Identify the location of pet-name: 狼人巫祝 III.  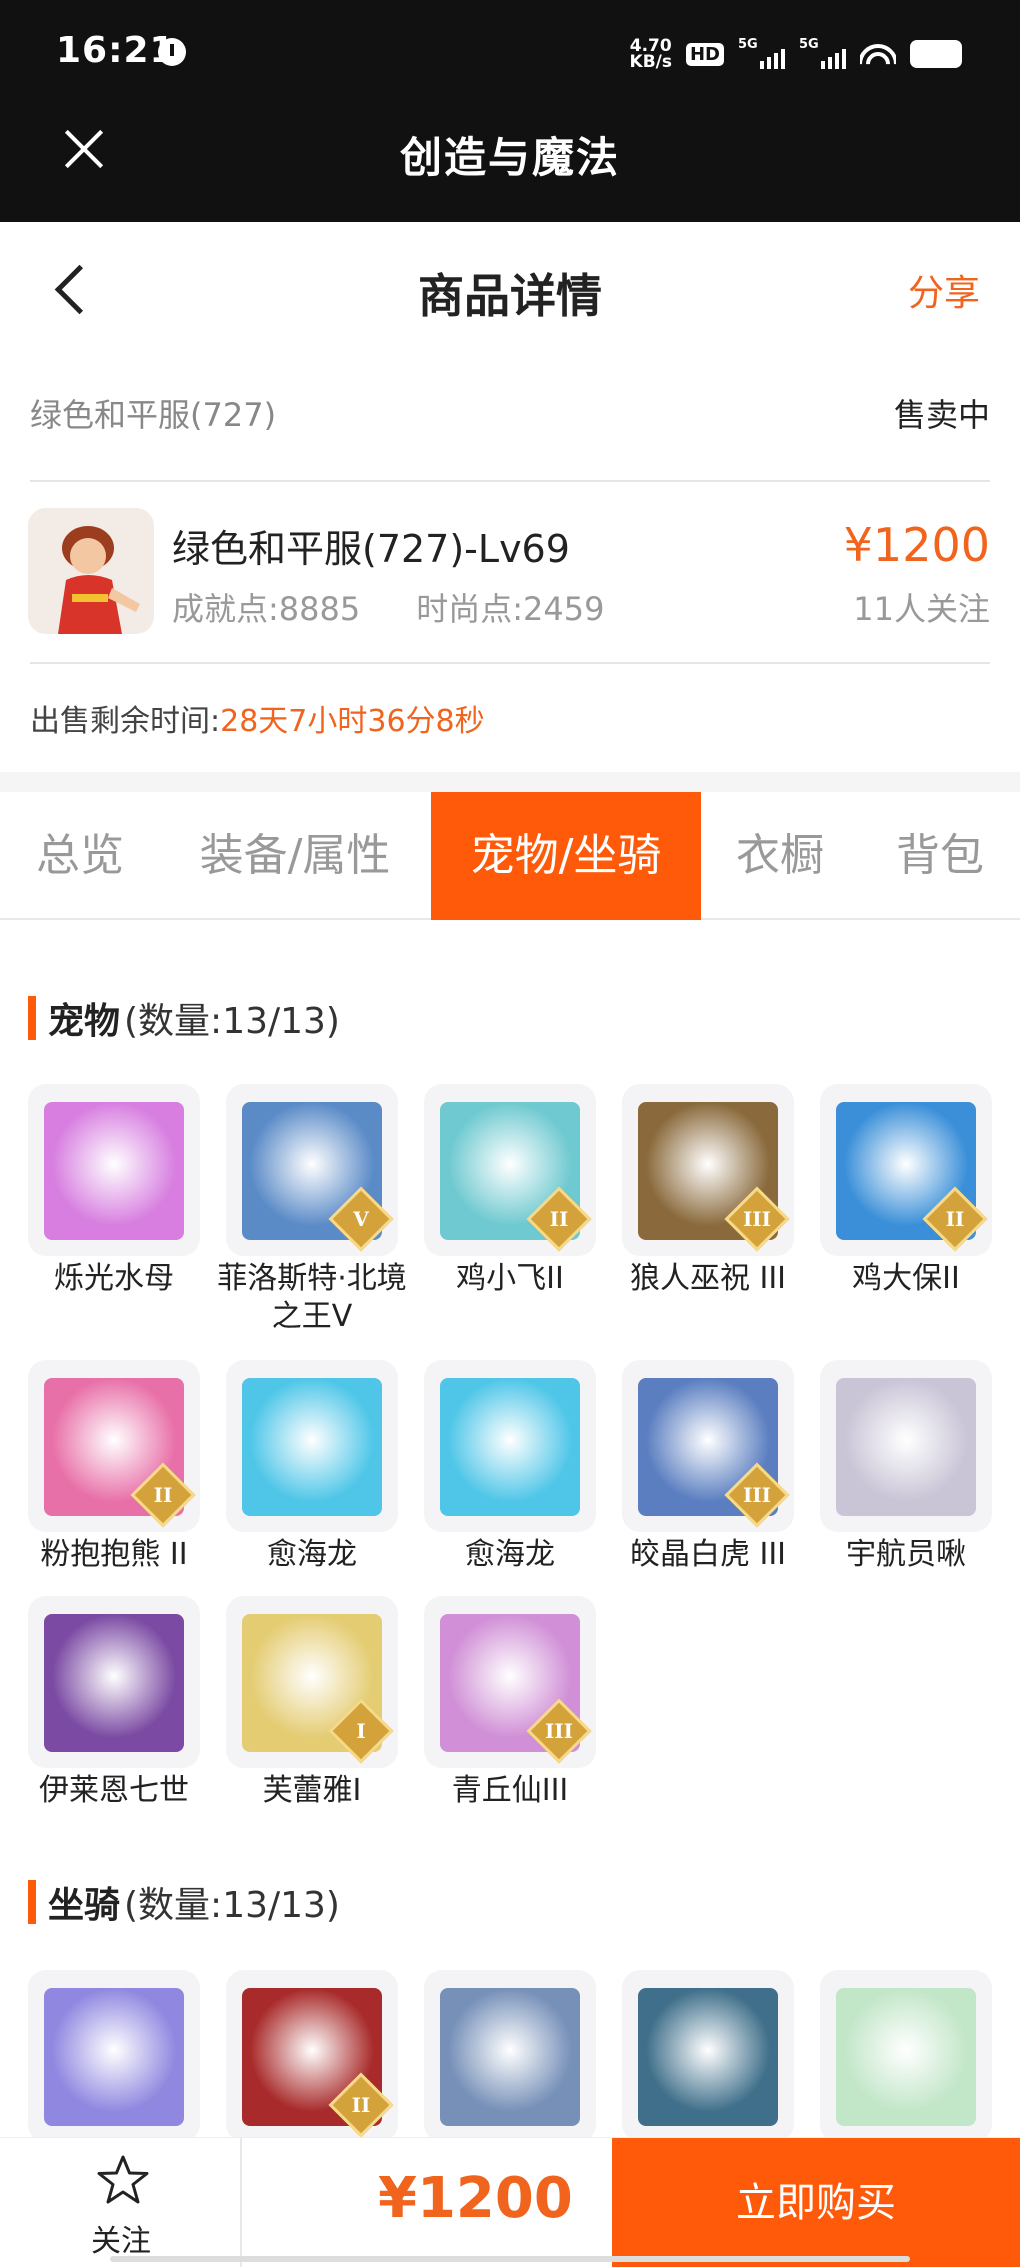
(708, 1278).